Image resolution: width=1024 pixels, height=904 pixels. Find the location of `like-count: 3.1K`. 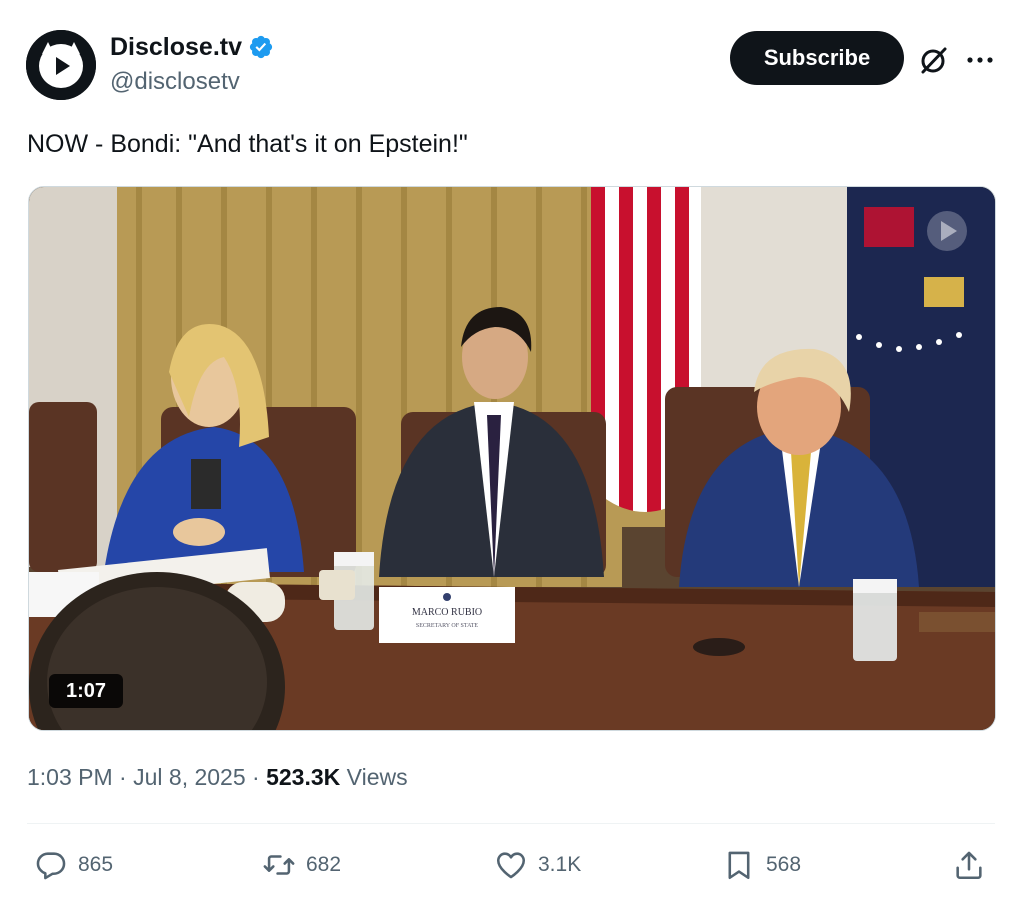

like-count: 3.1K is located at coordinates (560, 864).